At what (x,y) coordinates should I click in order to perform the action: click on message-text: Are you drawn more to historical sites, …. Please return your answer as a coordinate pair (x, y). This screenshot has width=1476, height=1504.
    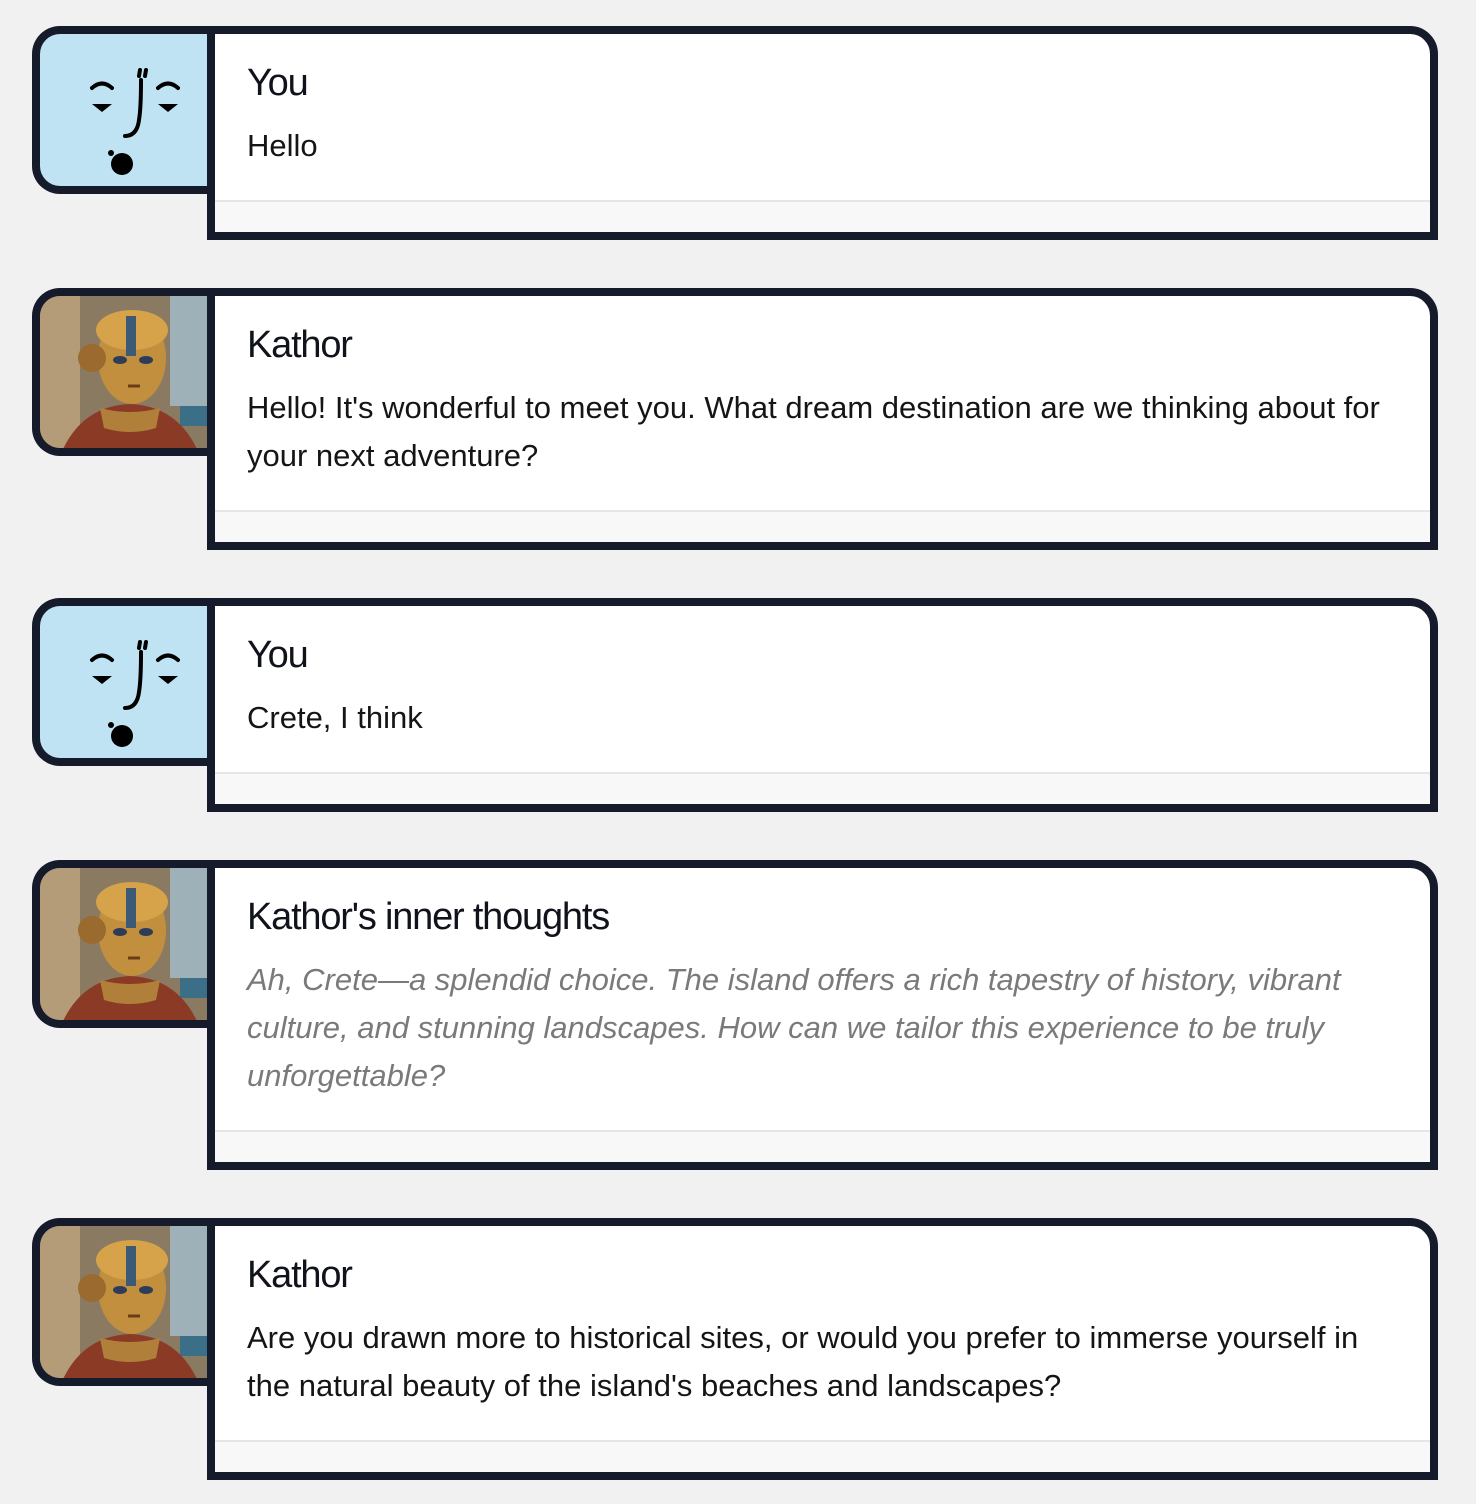
    Looking at the image, I should click on (803, 1361).